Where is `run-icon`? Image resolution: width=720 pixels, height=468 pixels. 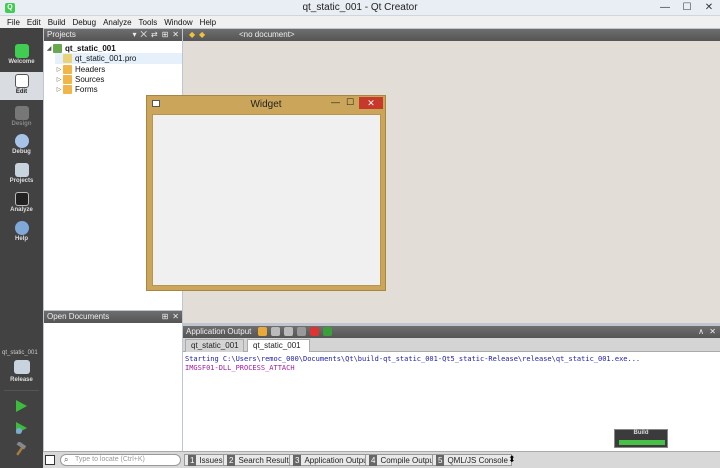
run-icon is located at coordinates (21, 406).